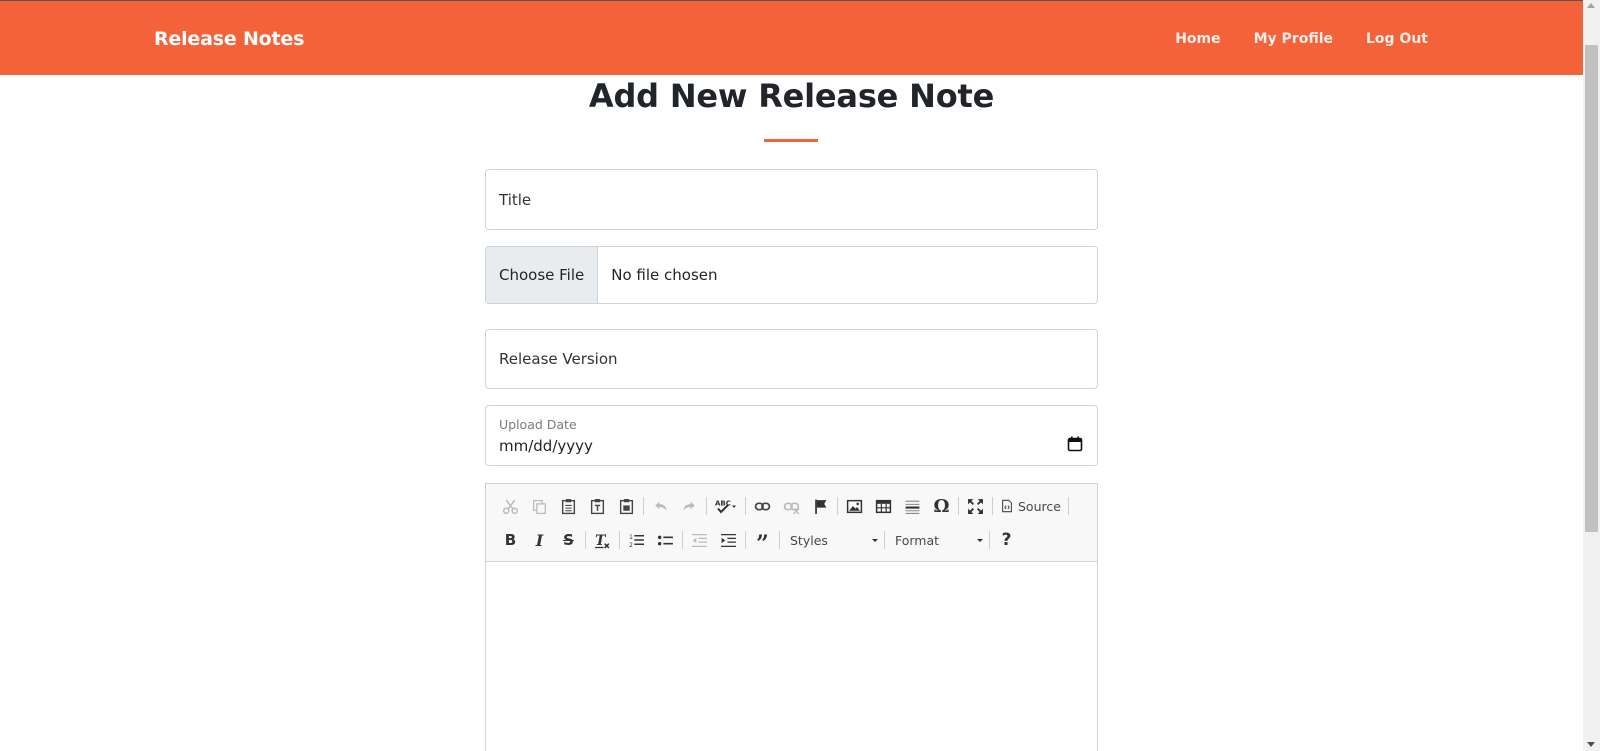  I want to click on scroll-up-arrow-icon, so click(1591, 5).